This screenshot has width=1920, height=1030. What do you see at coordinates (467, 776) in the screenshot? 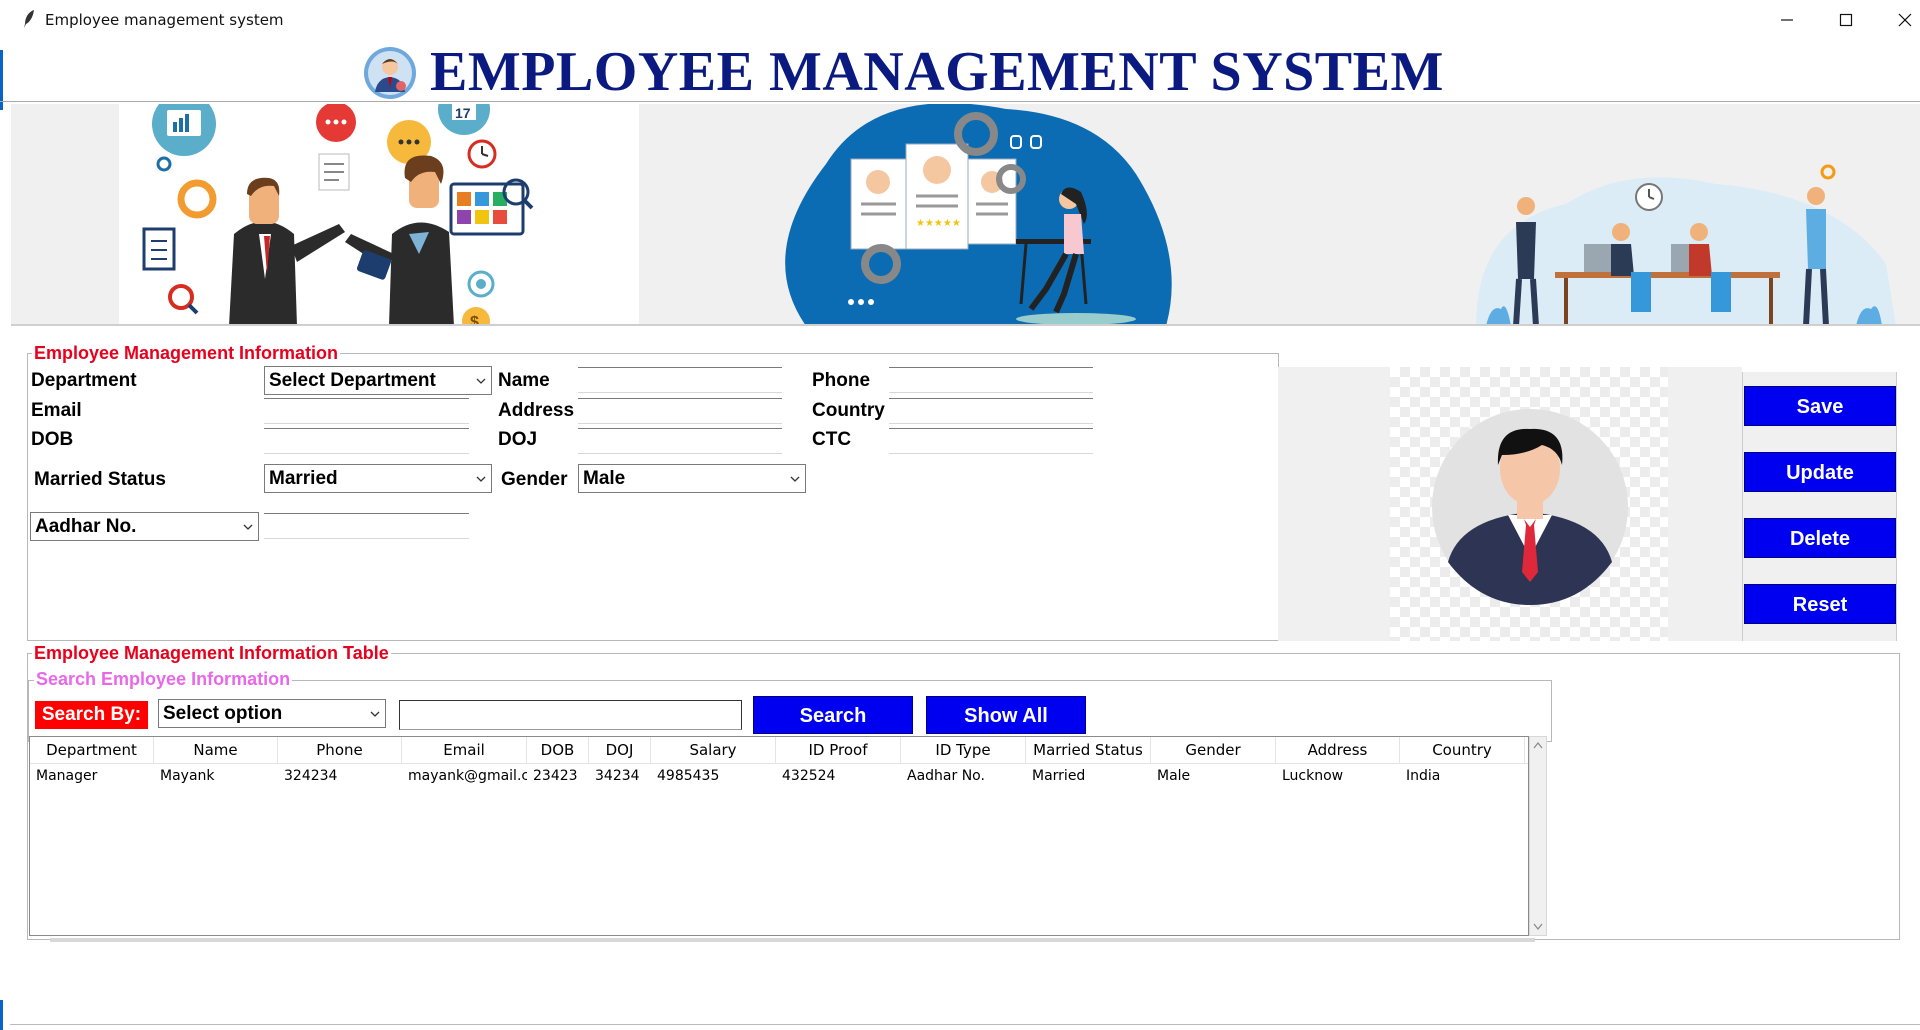
I see `table-cell: mayank@gmail.c` at bounding box center [467, 776].